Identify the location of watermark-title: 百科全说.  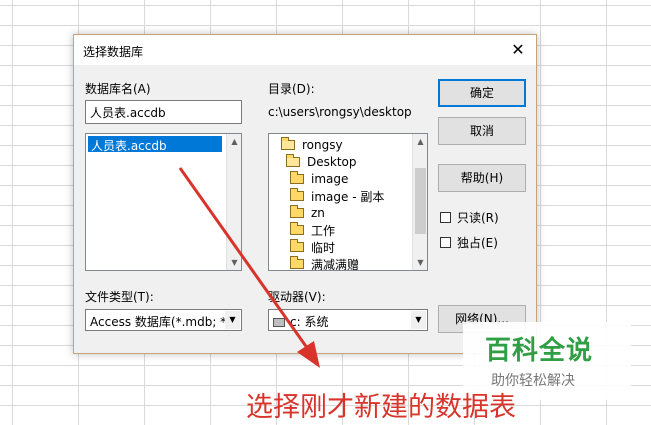
(539, 351).